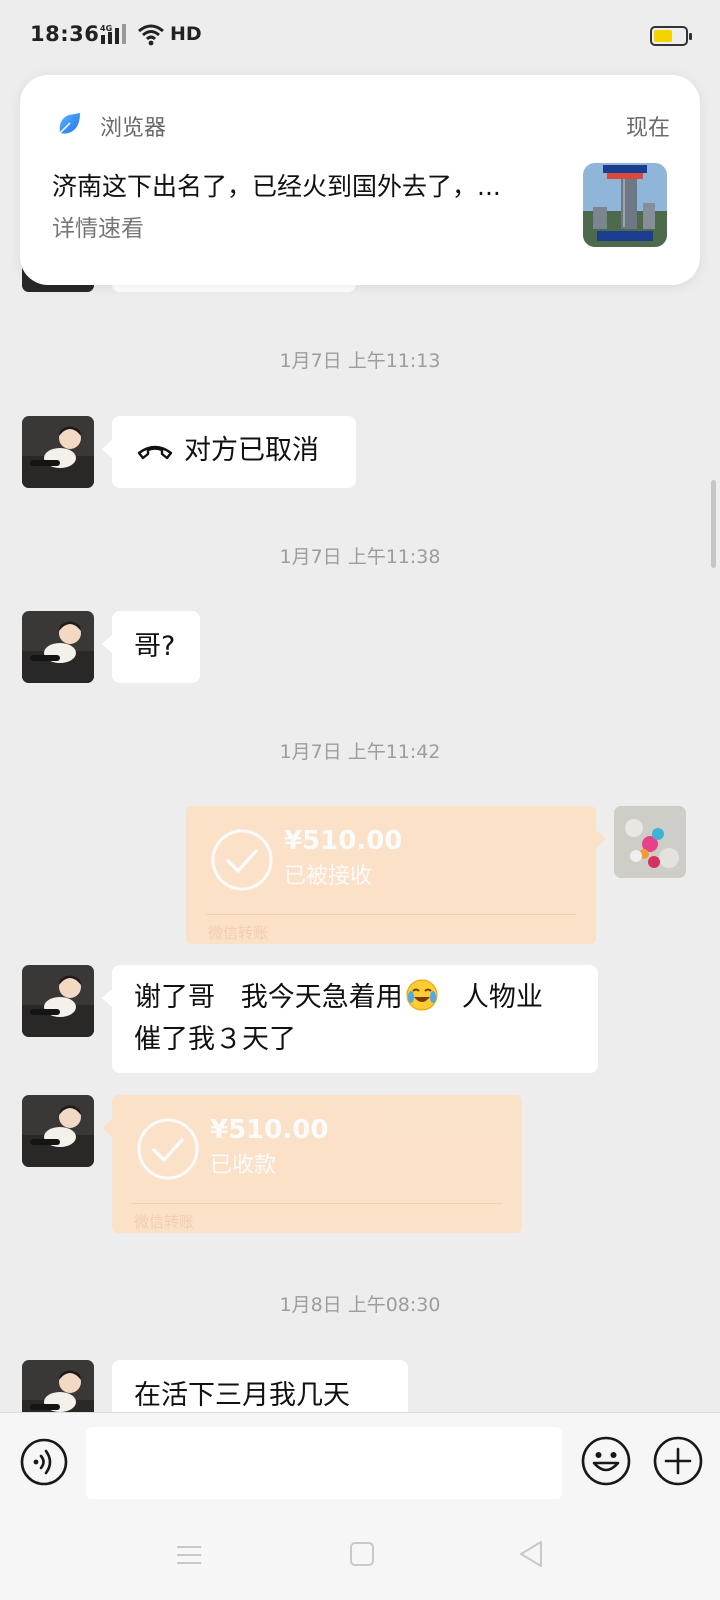  Describe the element at coordinates (268, 997) in the screenshot. I see `message-text: 谢了哥 我今天急着用` at that location.